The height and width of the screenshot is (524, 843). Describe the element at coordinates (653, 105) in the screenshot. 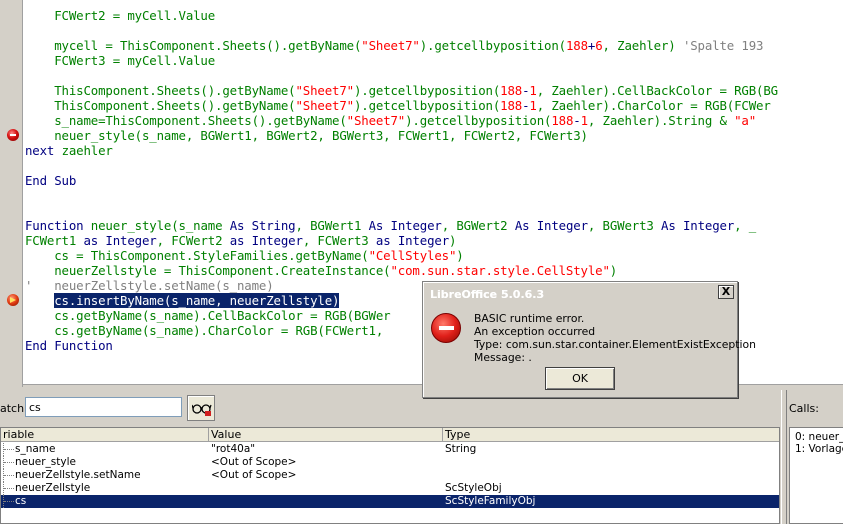

I see `code-token: , Zaehler).CharColor = RGB(FCWer` at that location.